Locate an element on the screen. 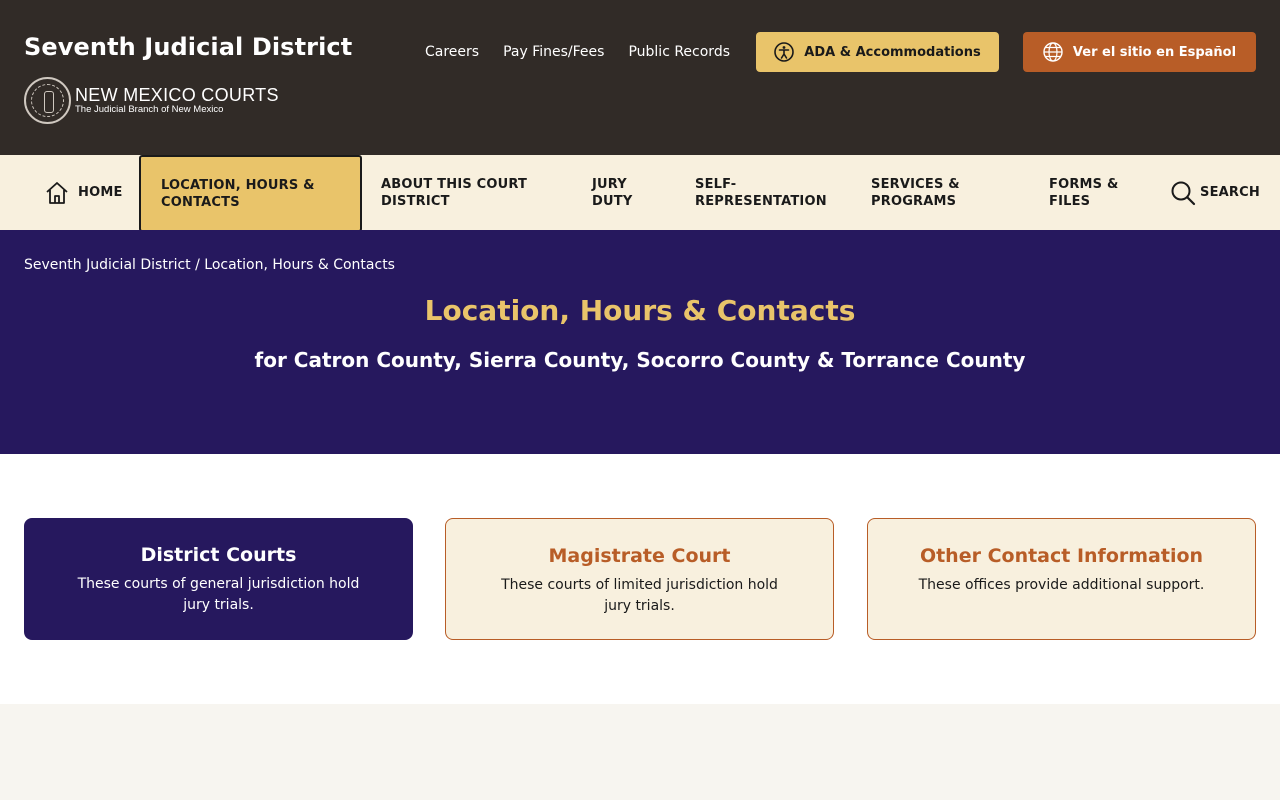  card-title: Other Contact Information is located at coordinates (1061, 556).